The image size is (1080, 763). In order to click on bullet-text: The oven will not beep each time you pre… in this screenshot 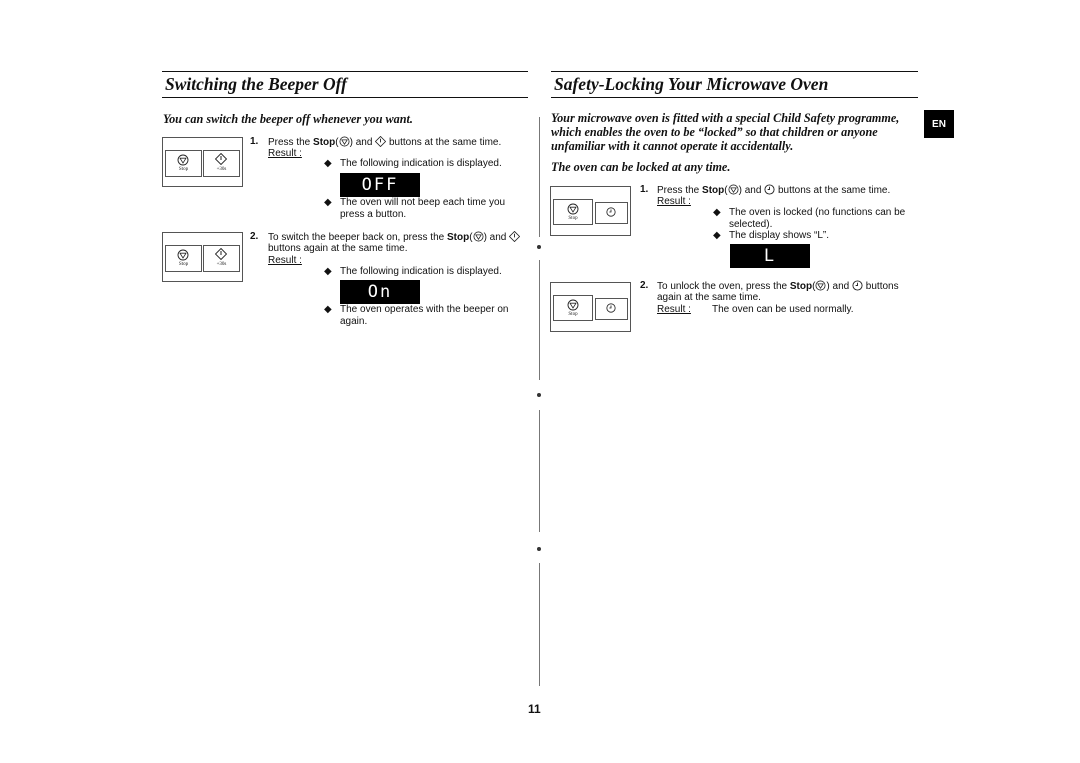, I will do `click(423, 208)`.